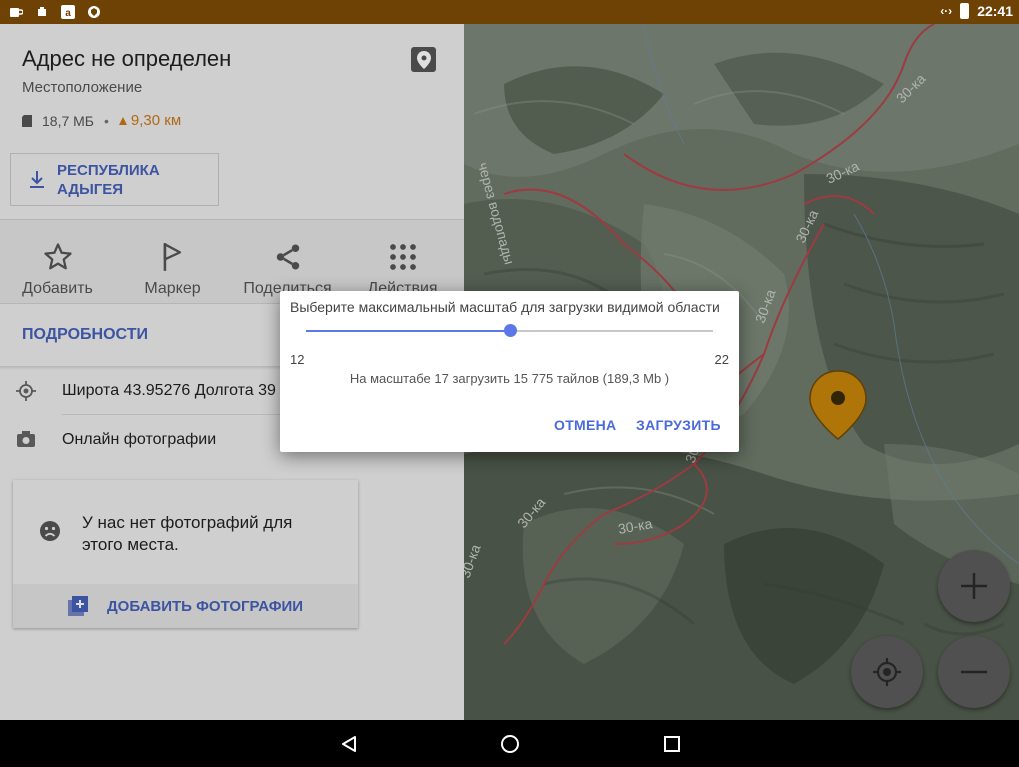 This screenshot has height=767, width=1019. I want to click on recents-button, so click(672, 744).